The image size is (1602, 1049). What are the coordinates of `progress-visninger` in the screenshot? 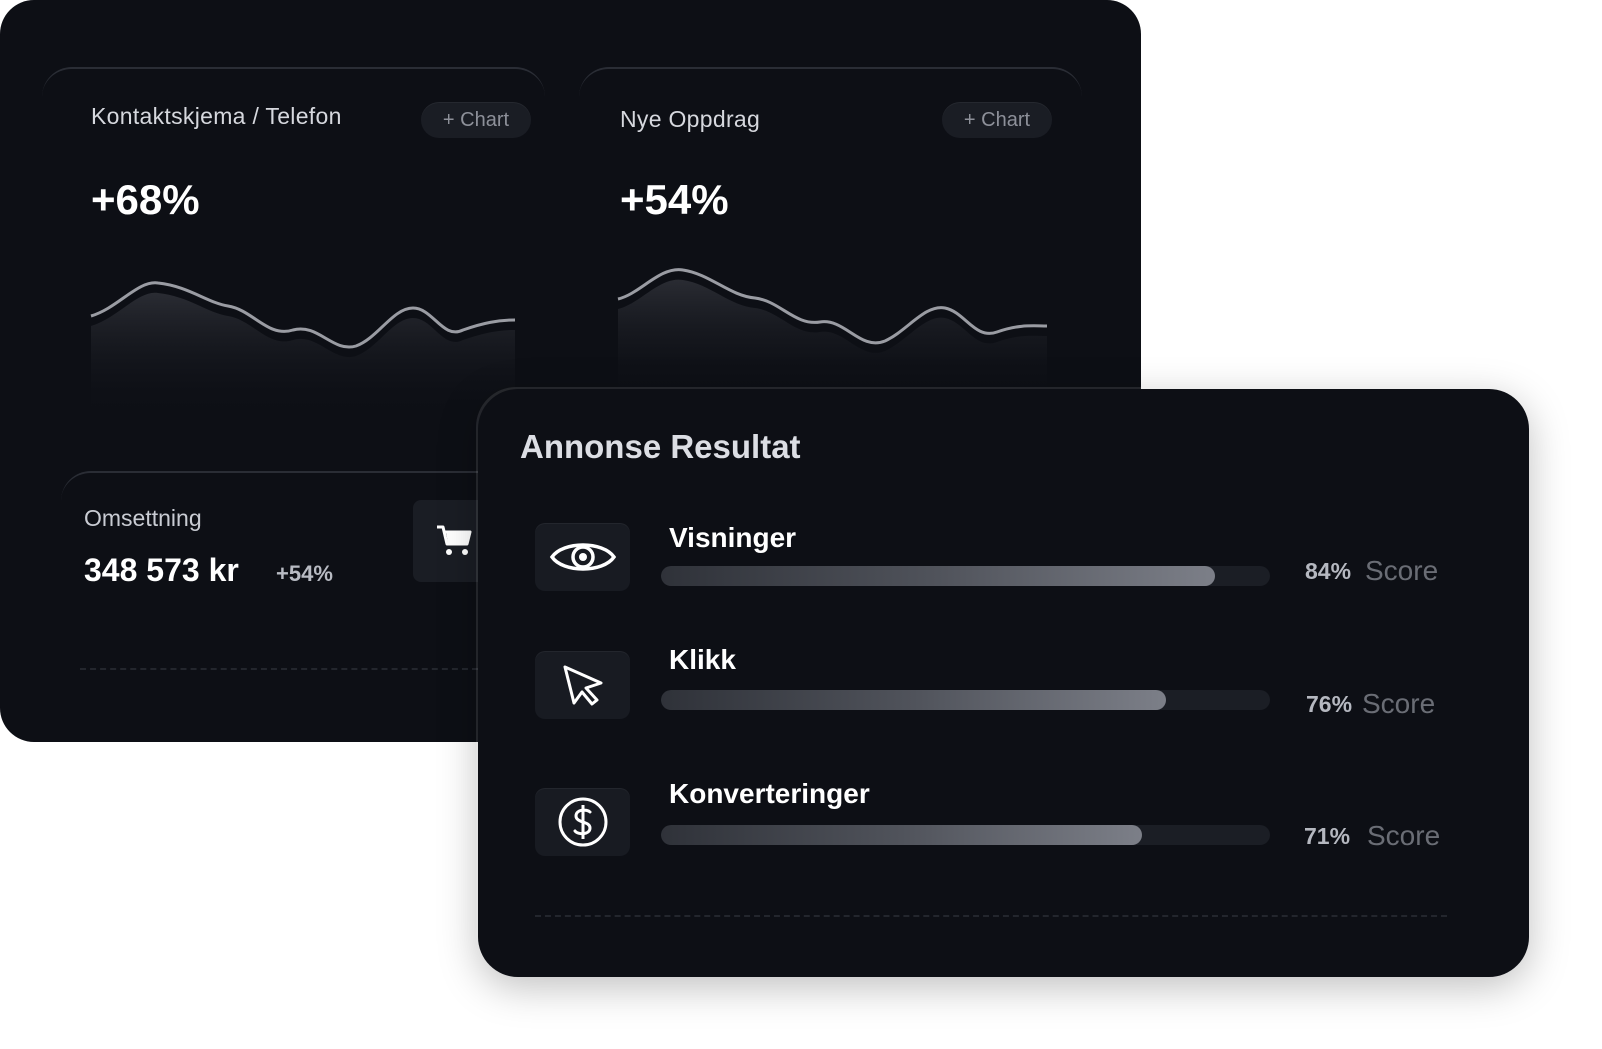 It's located at (965, 576).